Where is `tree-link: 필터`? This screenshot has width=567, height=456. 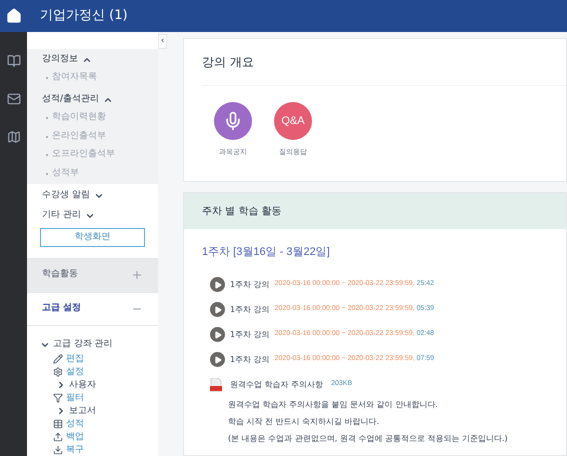 tree-link: 필터 is located at coordinates (75, 399).